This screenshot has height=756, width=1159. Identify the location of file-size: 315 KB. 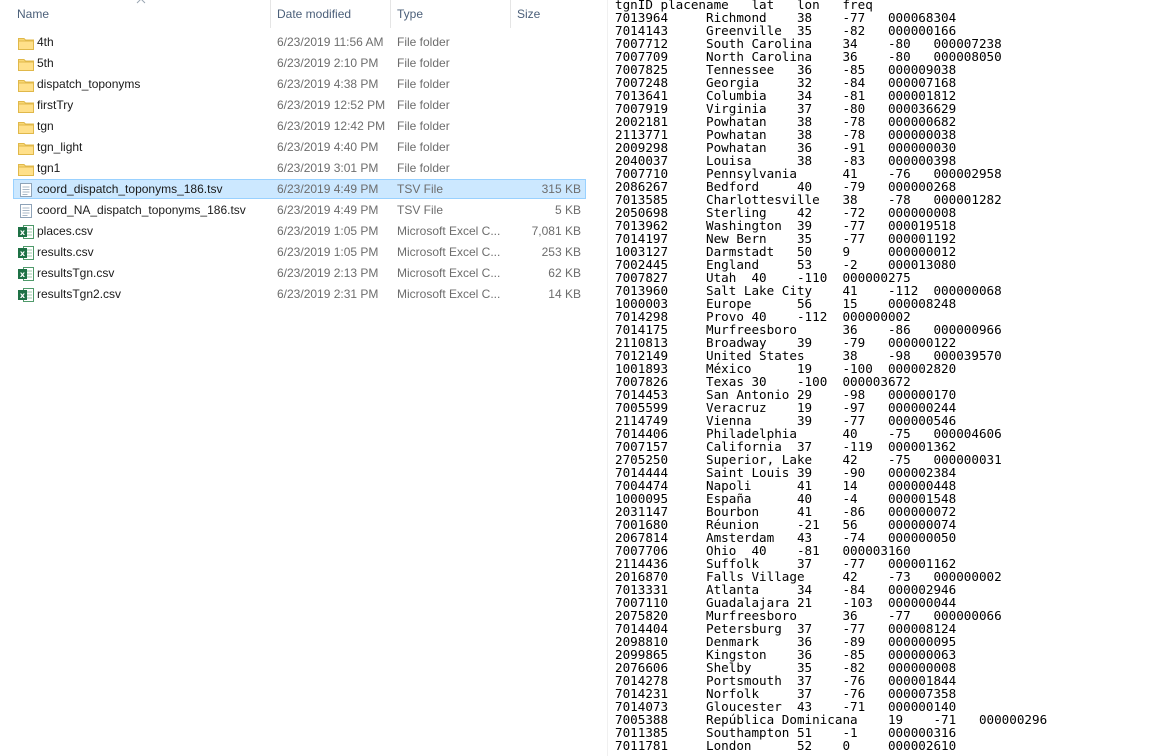
(561, 189).